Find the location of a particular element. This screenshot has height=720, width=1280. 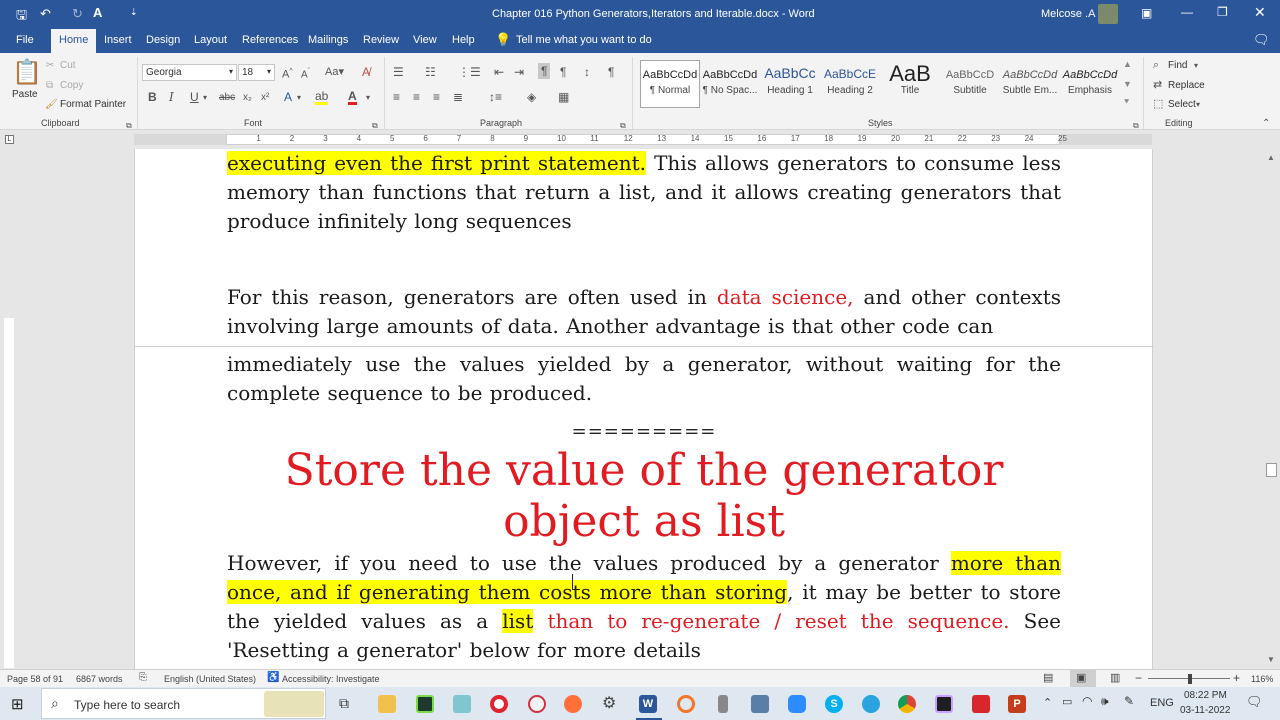

wifi-icon: ◠ is located at coordinates (1087, 701).